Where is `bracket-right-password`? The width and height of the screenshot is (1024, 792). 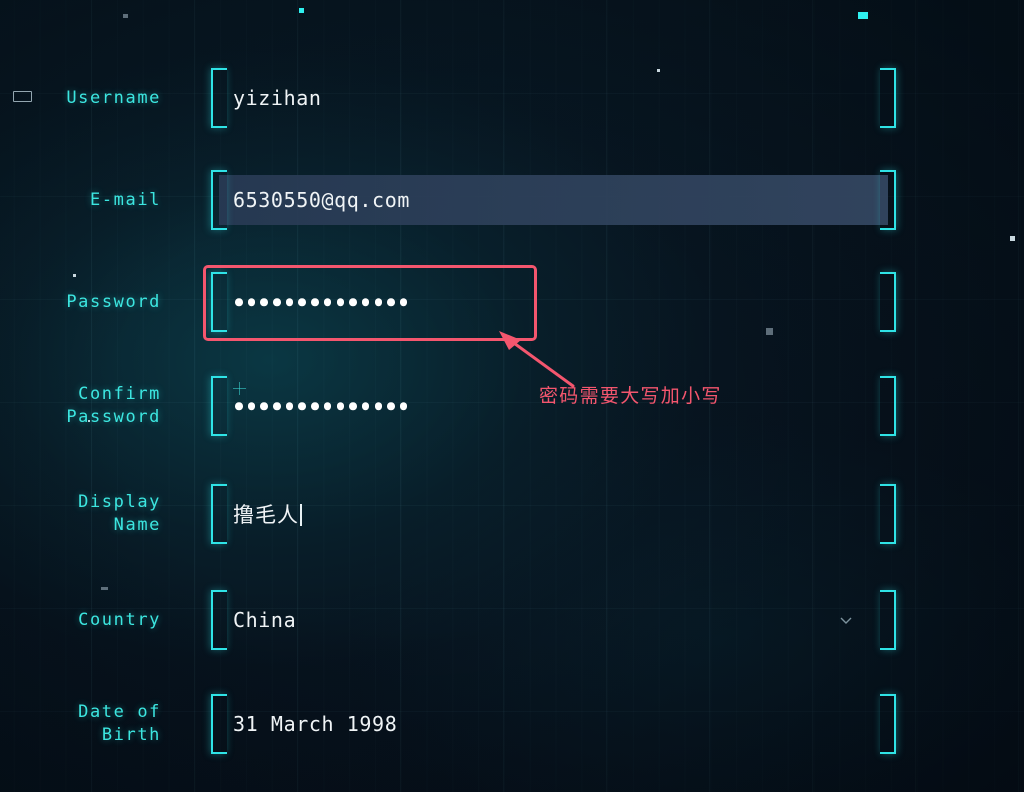
bracket-right-password is located at coordinates (888, 302).